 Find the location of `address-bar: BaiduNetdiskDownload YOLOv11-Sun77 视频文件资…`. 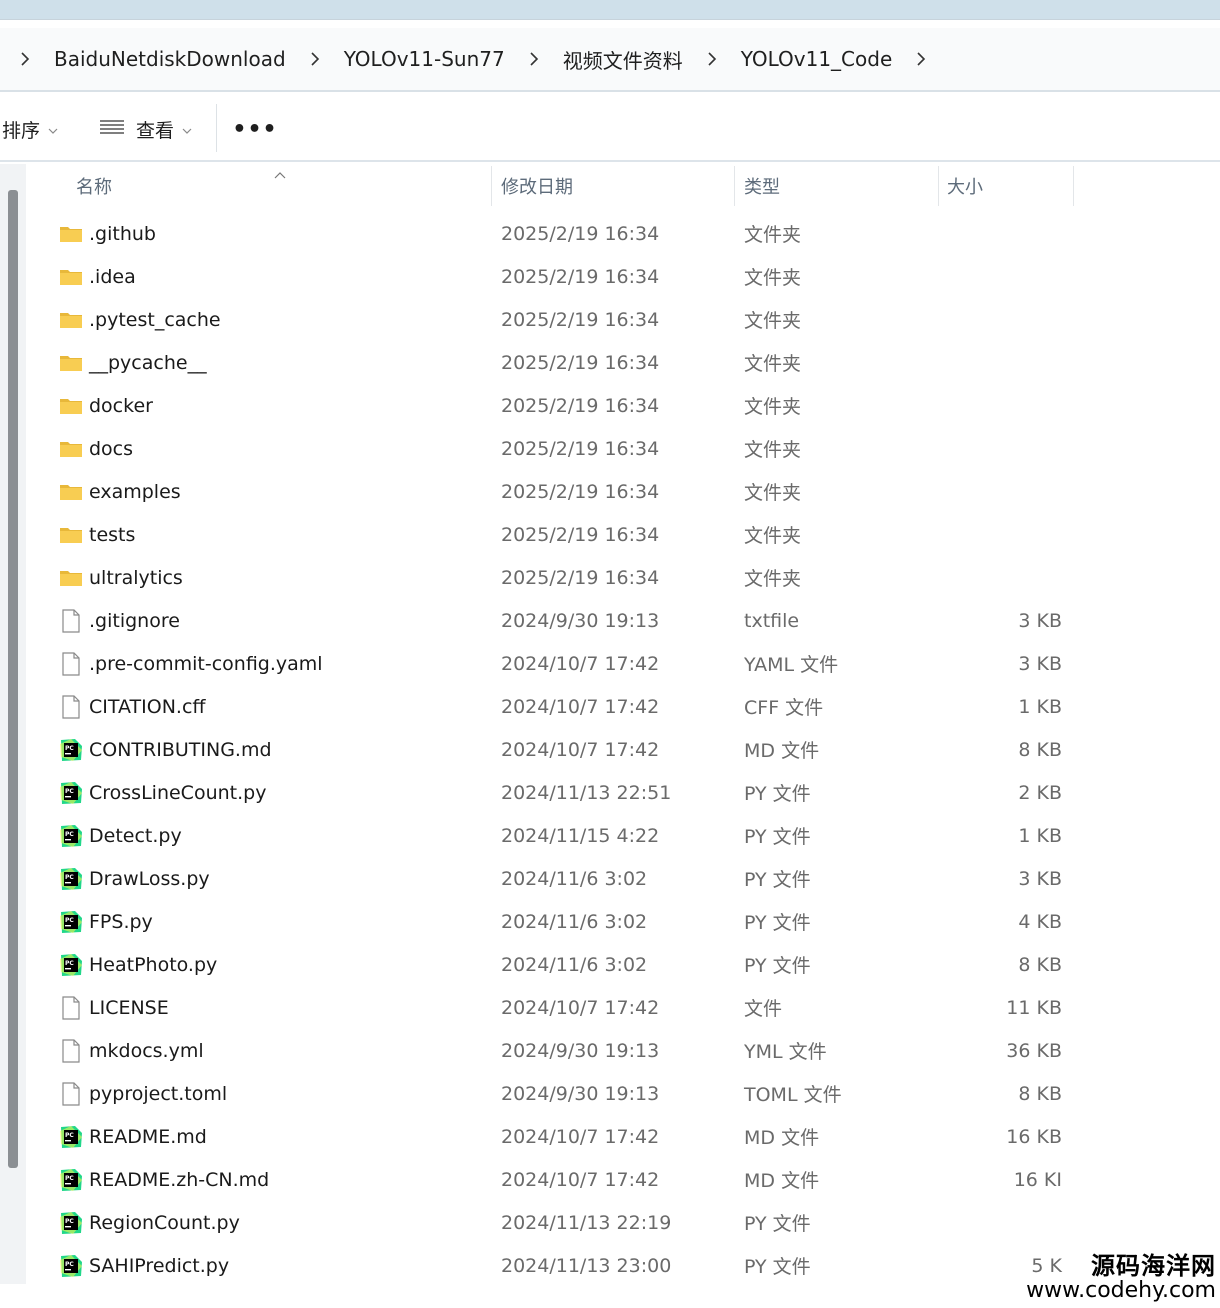

address-bar: BaiduNetdiskDownload YOLOv11-Sun77 视频文件资… is located at coordinates (610, 60).